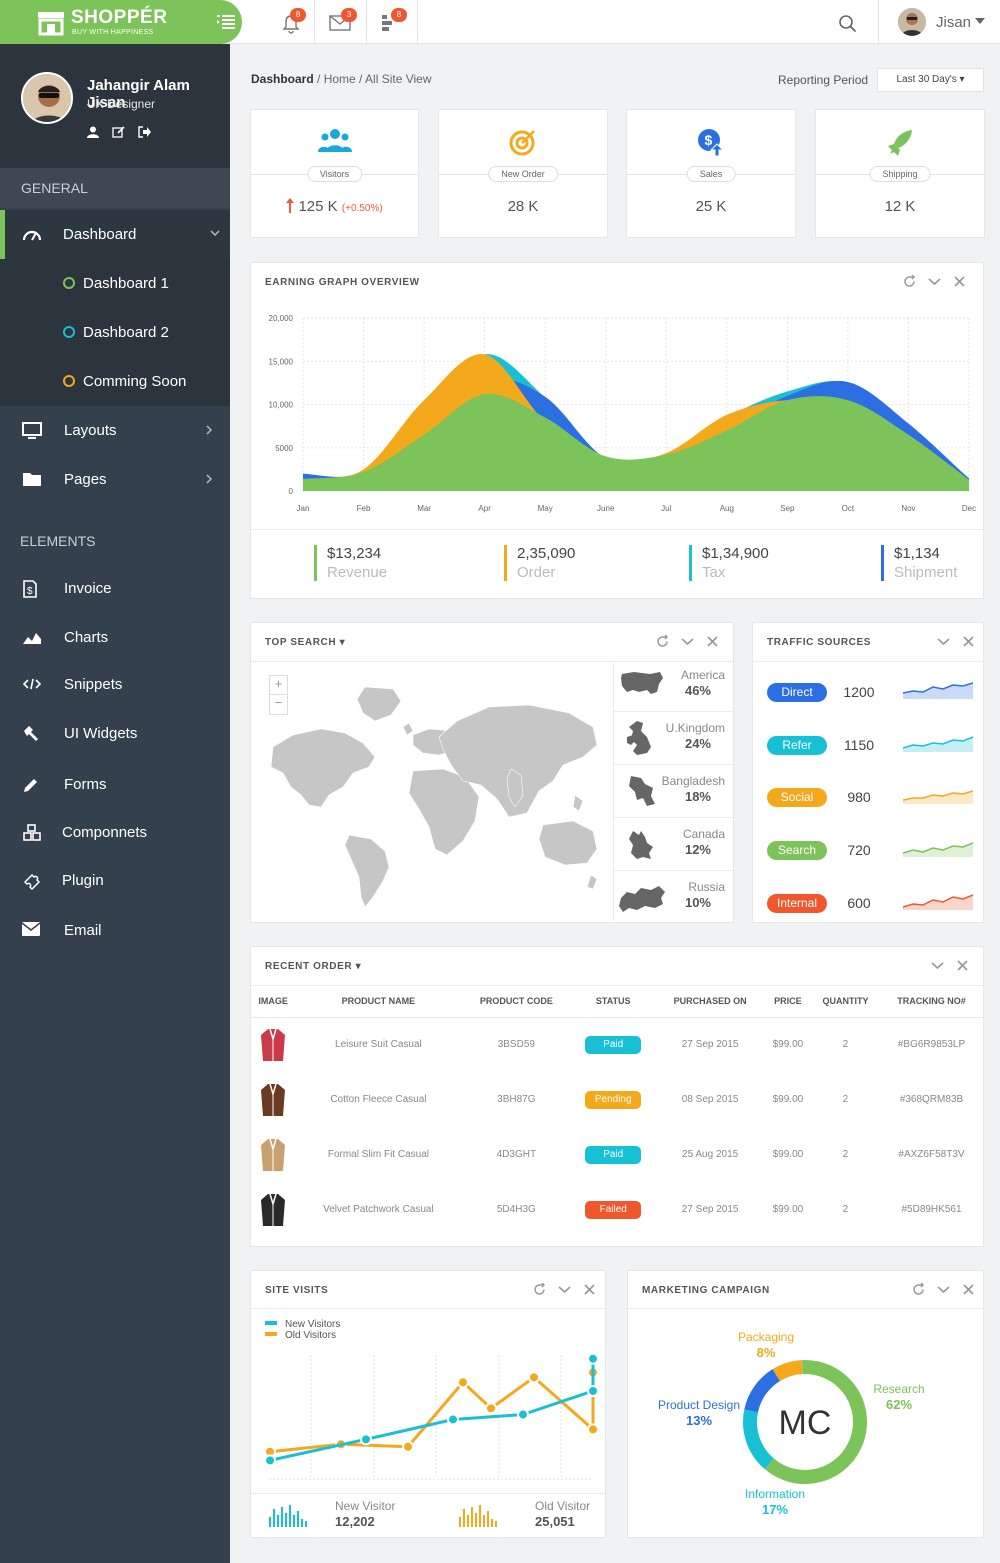  What do you see at coordinates (118, 132) in the screenshot?
I see `edit-icon` at bounding box center [118, 132].